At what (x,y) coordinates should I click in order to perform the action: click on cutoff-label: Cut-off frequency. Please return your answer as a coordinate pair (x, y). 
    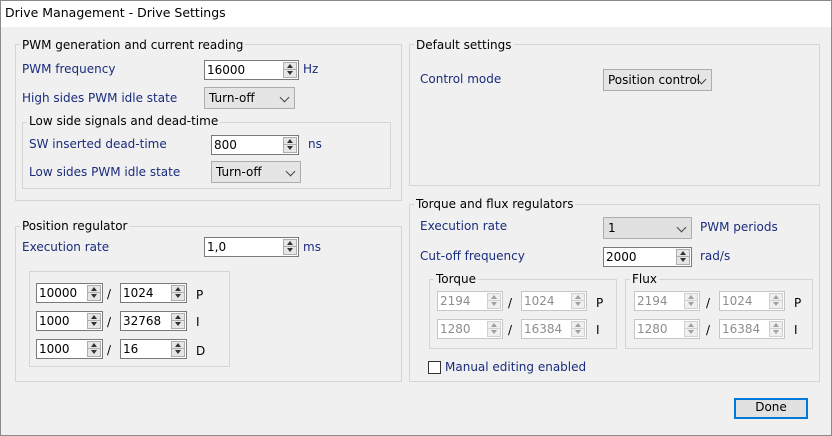
    Looking at the image, I should click on (472, 256).